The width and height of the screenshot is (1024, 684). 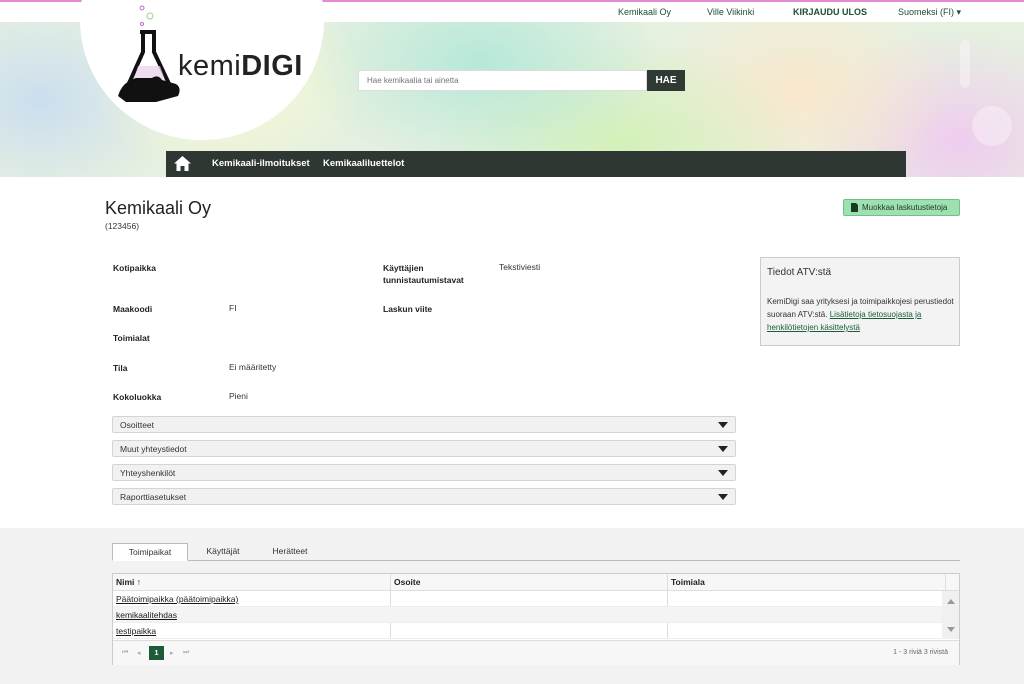 I want to click on scroll-up-icon, so click(x=951, y=601).